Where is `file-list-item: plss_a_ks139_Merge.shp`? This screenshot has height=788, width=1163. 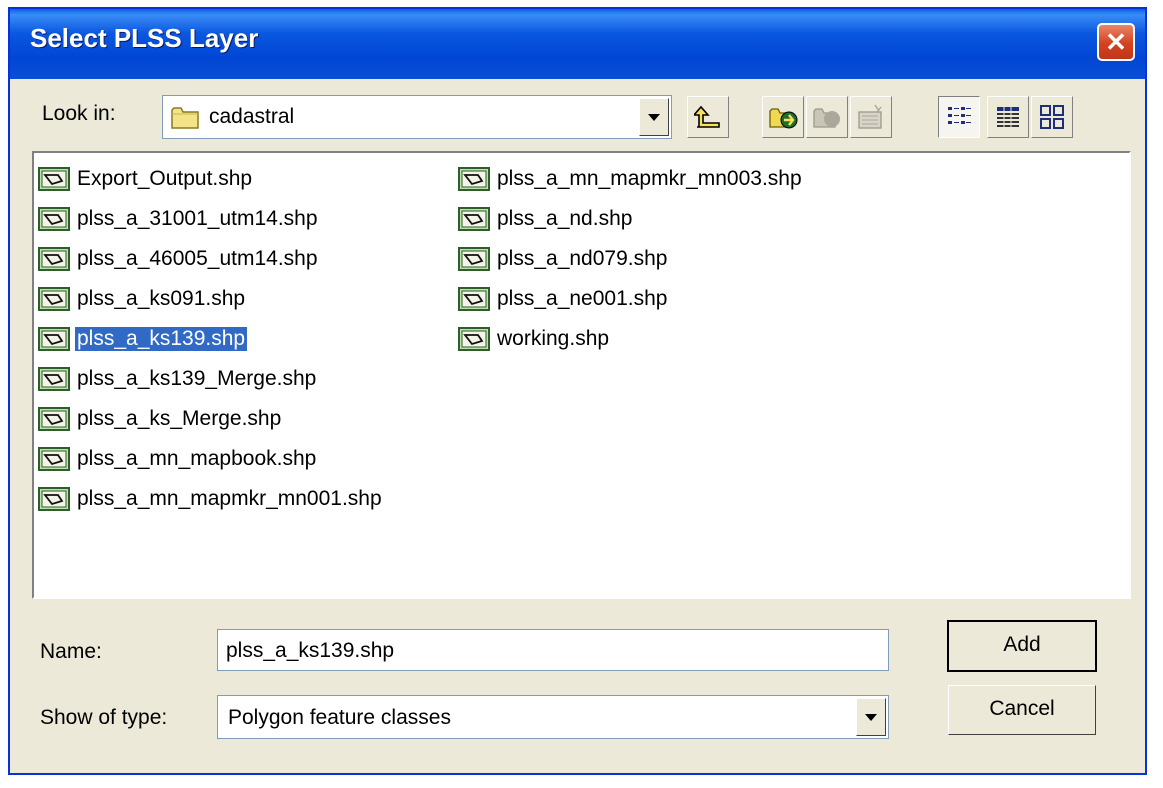 file-list-item: plss_a_ks139_Merge.shp is located at coordinates (238, 379).